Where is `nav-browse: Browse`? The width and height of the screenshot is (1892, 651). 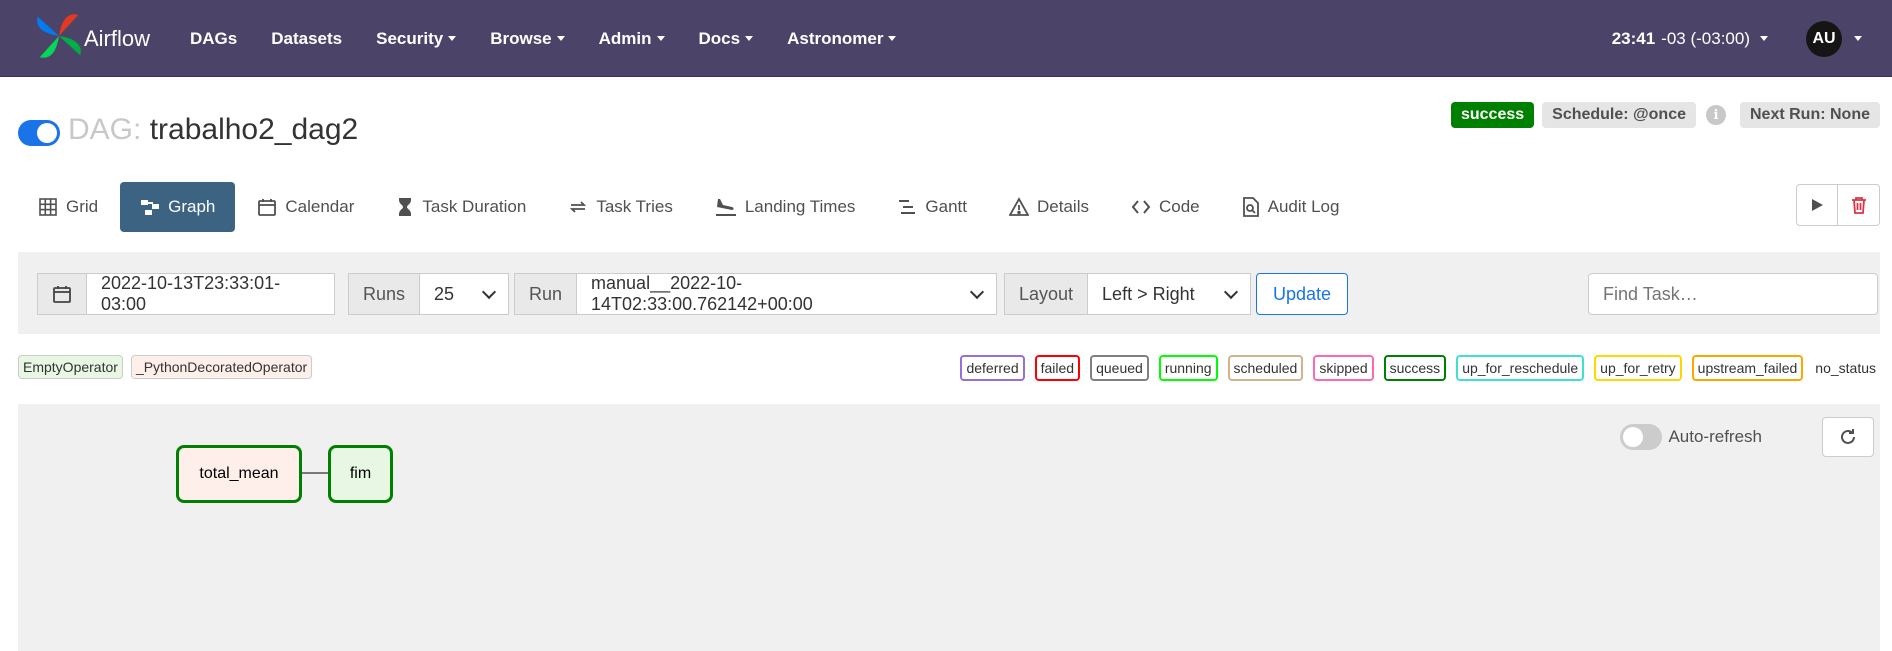 nav-browse: Browse is located at coordinates (527, 38).